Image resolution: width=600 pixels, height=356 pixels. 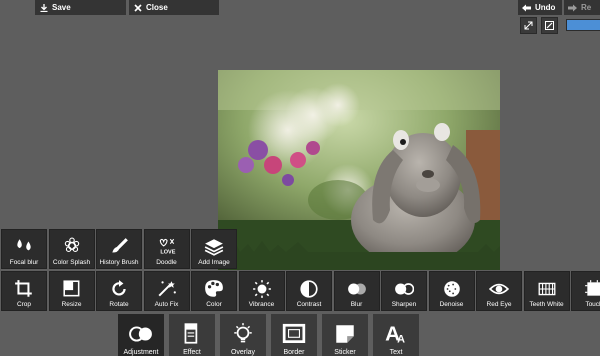 I want to click on blur-icon, so click(x=356, y=289).